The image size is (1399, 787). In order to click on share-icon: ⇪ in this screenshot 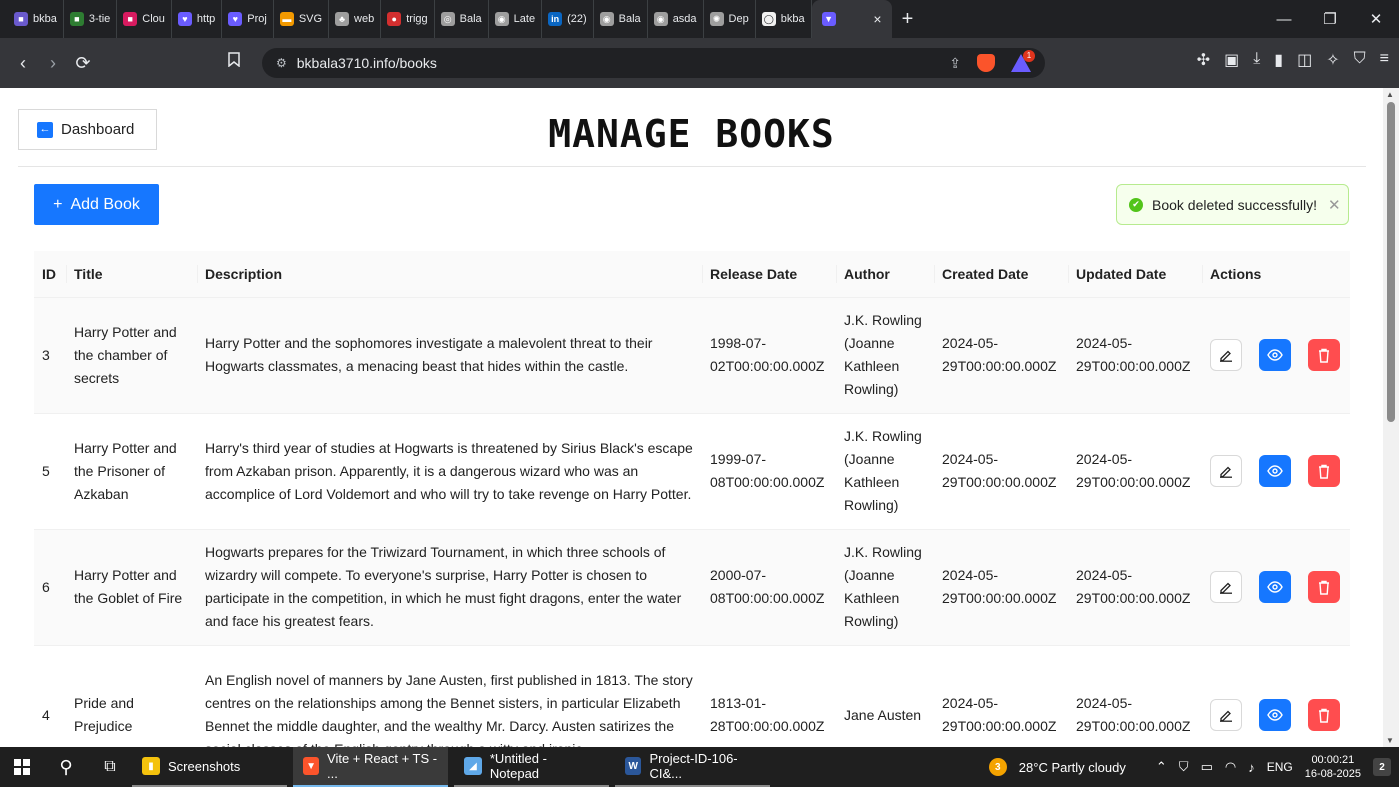, I will do `click(955, 63)`.